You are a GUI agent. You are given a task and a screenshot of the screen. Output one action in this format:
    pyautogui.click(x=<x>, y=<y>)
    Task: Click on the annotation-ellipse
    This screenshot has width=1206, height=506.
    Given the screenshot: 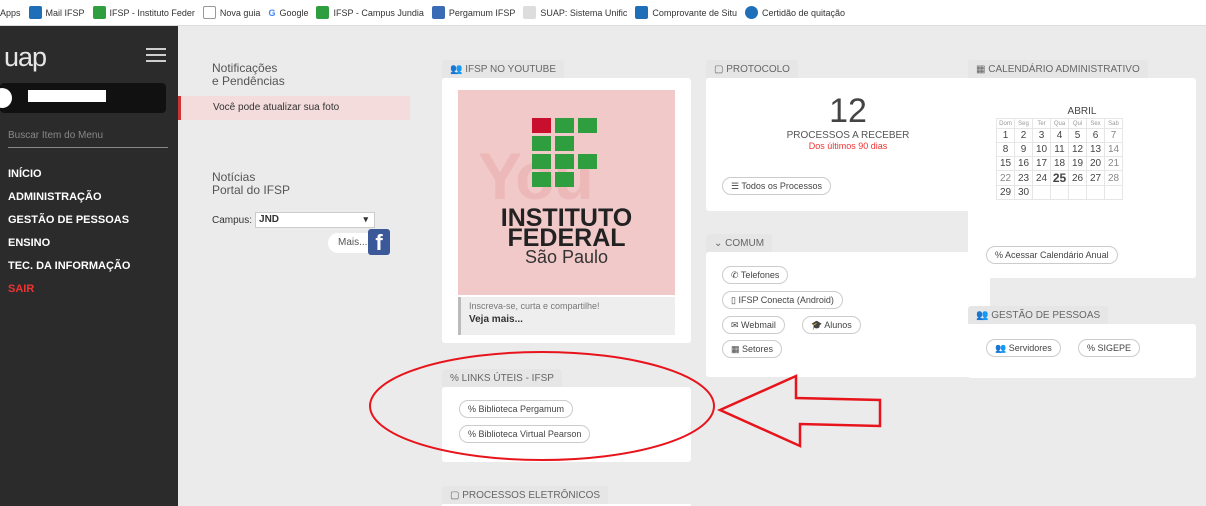 What is the action you would take?
    pyautogui.click(x=542, y=406)
    